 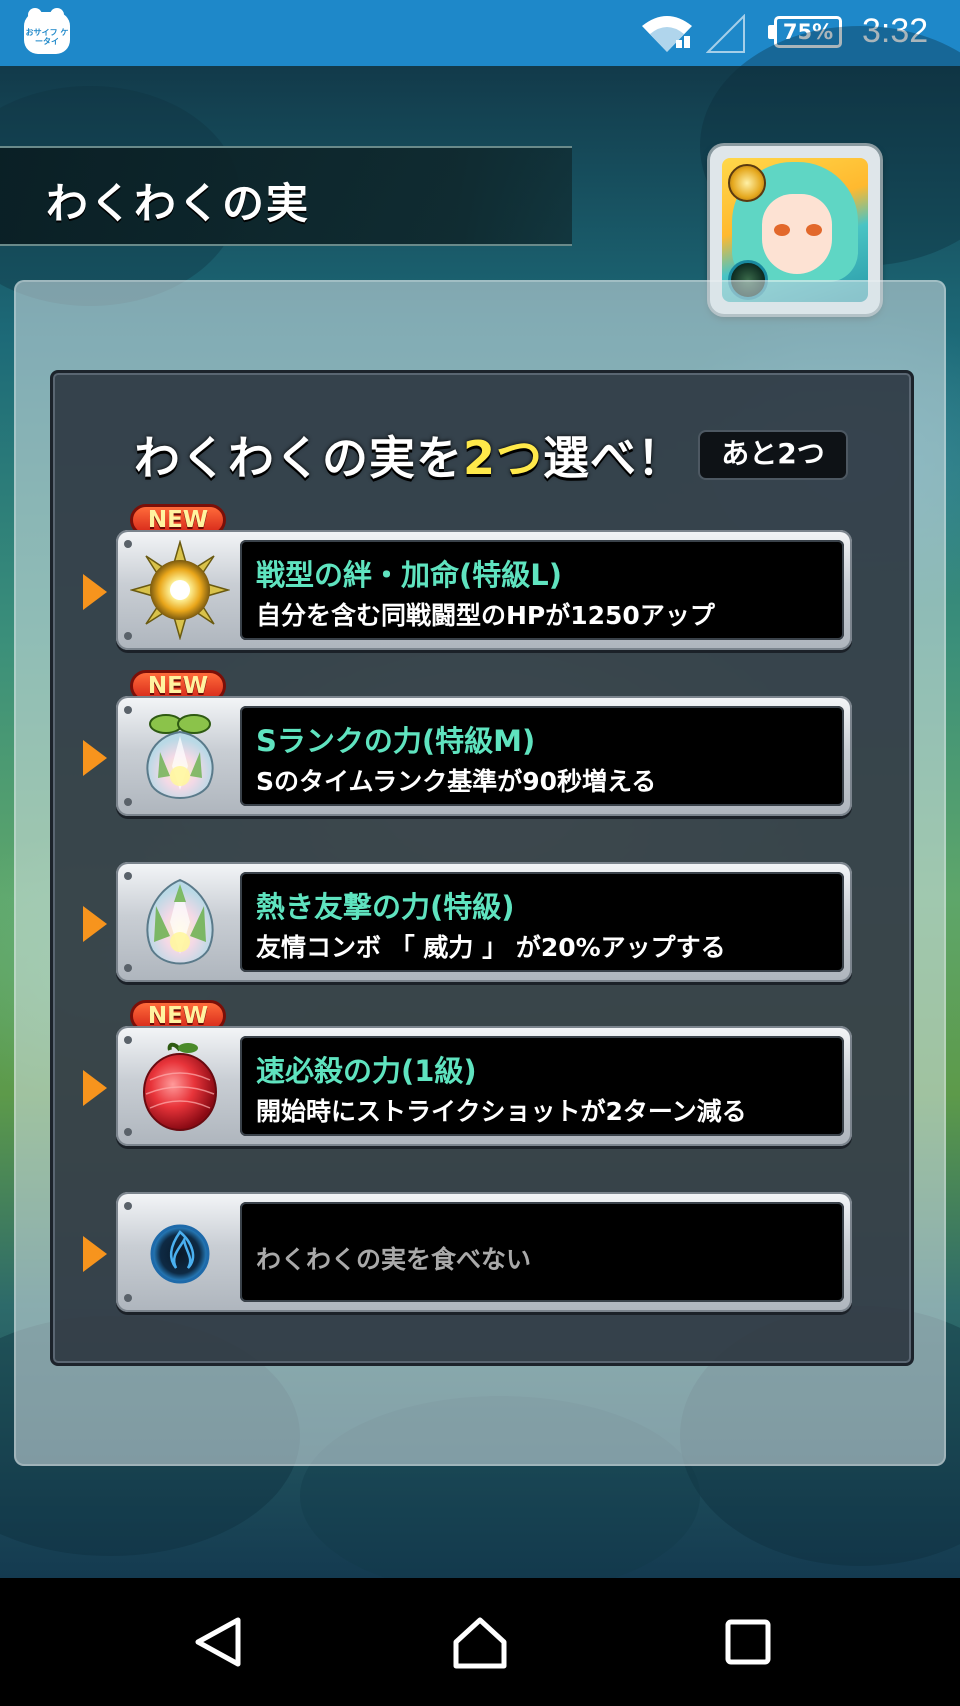 What do you see at coordinates (542, 1252) in the screenshot?
I see `option-text-box: わくわくの実を食べない` at bounding box center [542, 1252].